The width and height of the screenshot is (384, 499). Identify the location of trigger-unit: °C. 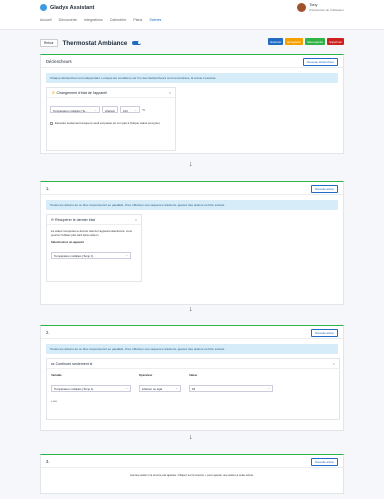
(144, 109).